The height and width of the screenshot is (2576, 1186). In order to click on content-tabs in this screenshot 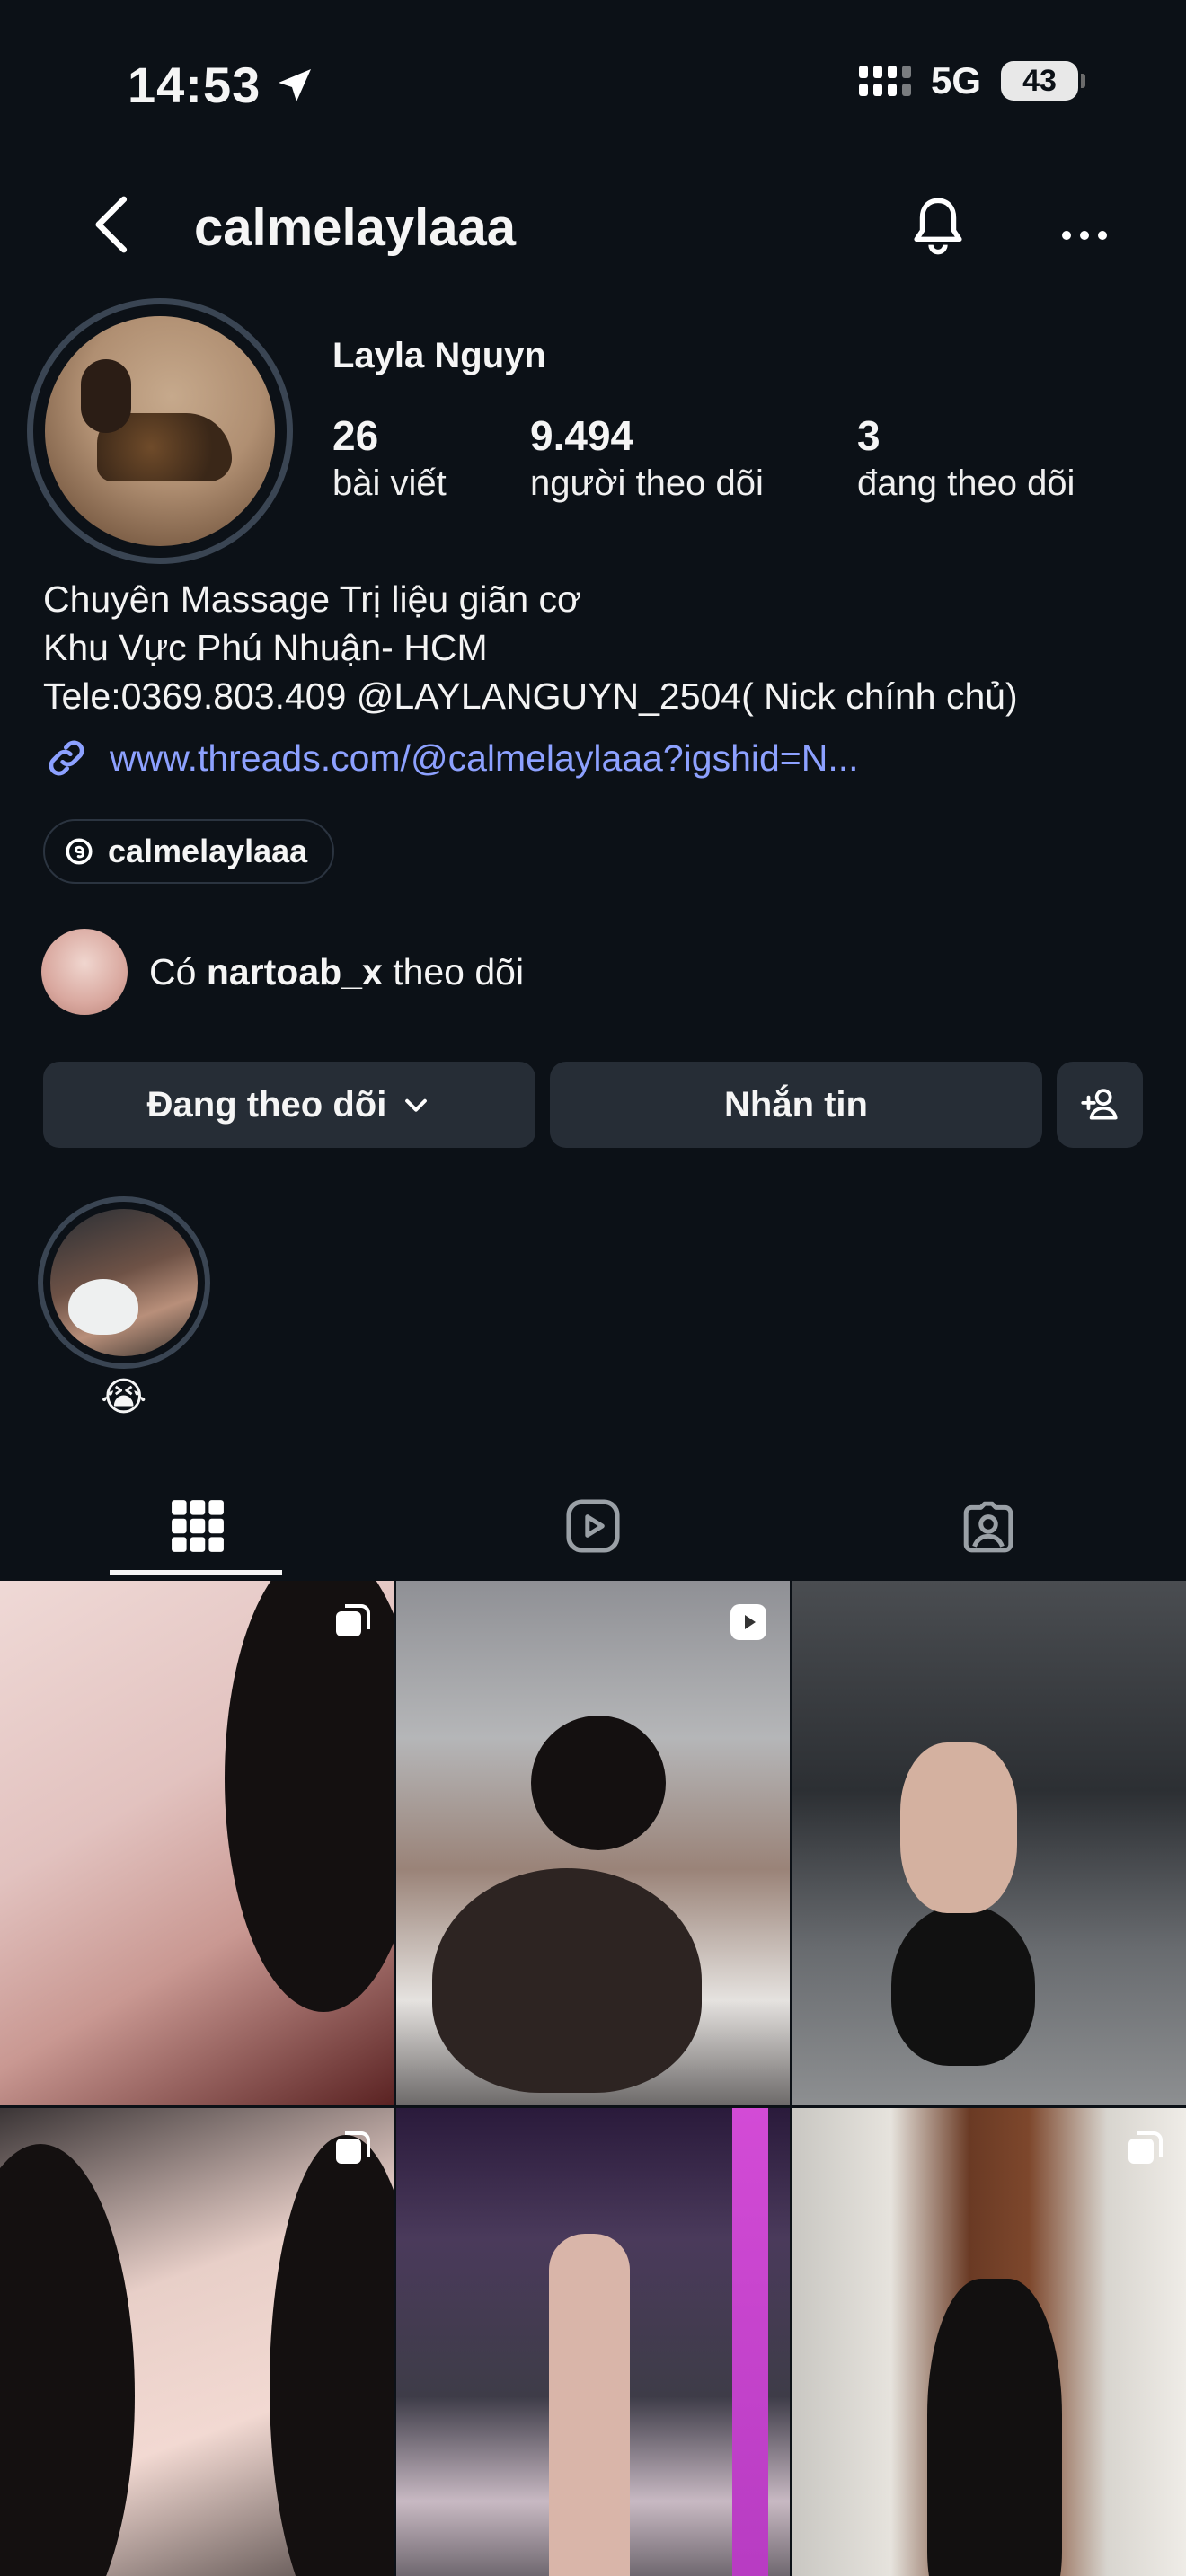, I will do `click(593, 1526)`.